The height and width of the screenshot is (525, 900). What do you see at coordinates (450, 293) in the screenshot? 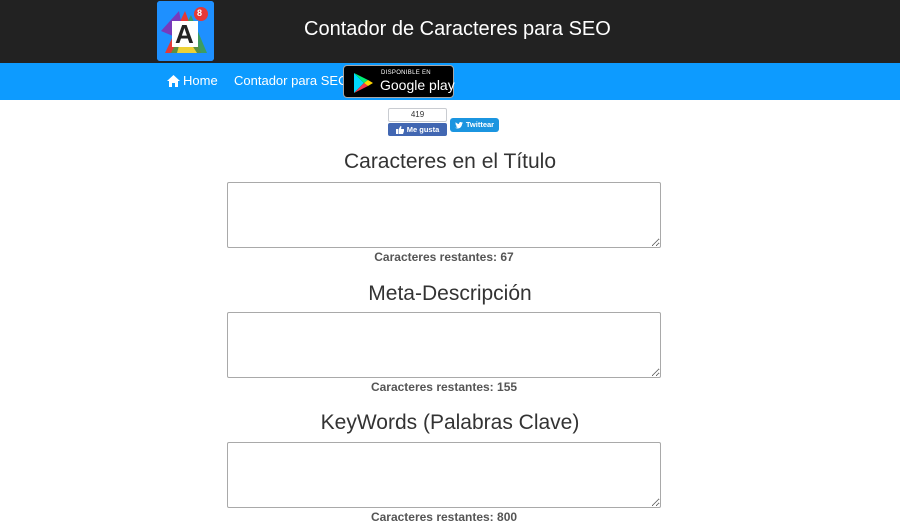
I see `meta-description-heading: Meta-Descripción` at bounding box center [450, 293].